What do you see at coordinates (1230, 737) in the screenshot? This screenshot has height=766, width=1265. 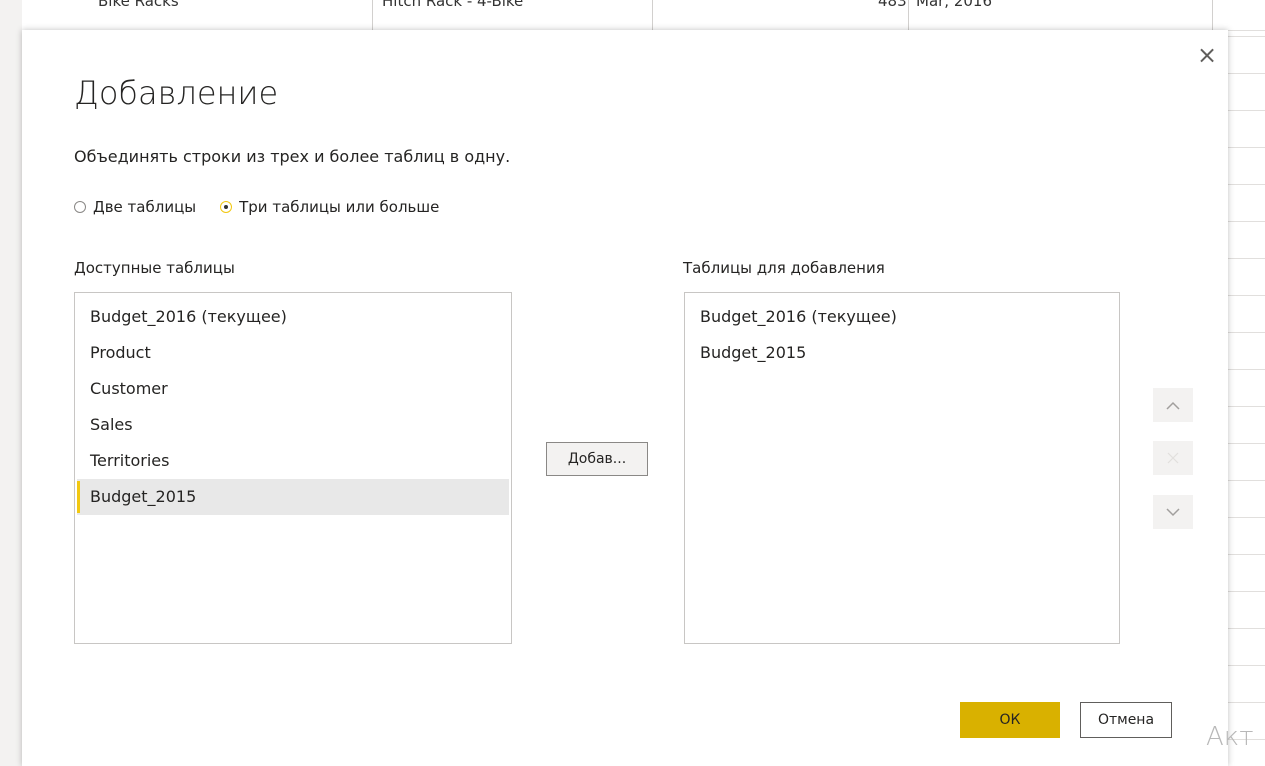 I see `activation-watermark: Акт` at bounding box center [1230, 737].